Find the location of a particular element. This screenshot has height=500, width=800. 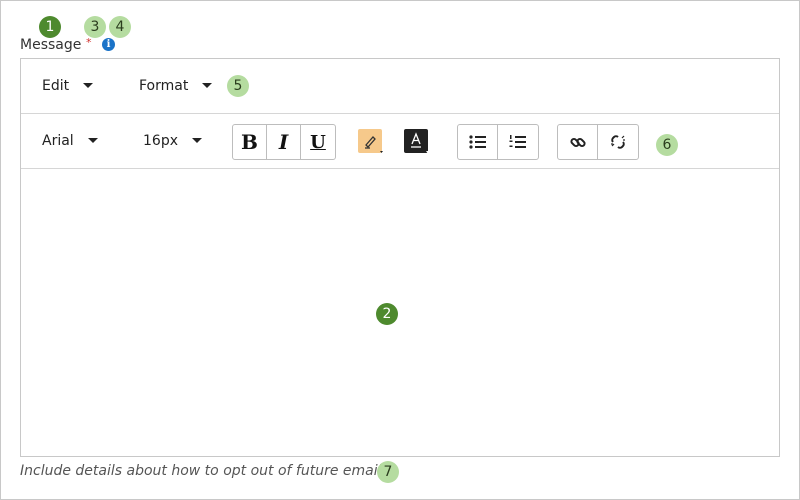

link-icon is located at coordinates (577, 142).